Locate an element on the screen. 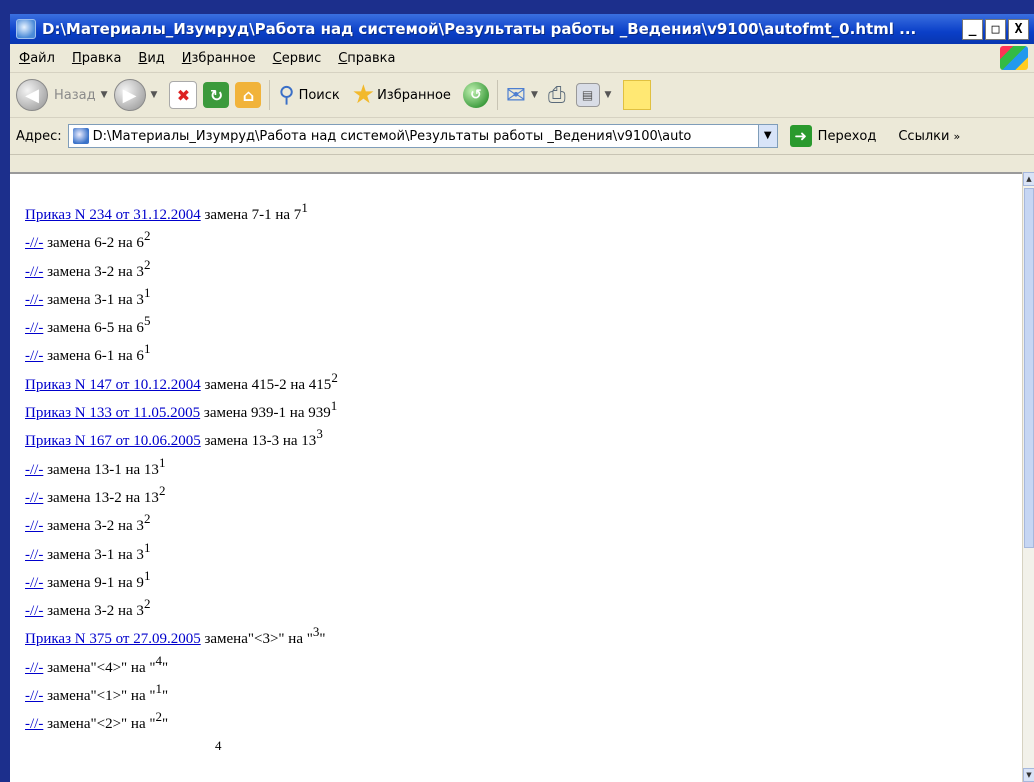 The height and width of the screenshot is (782, 1034). replacement-text: замена 6-2 на 6 is located at coordinates (93, 243).